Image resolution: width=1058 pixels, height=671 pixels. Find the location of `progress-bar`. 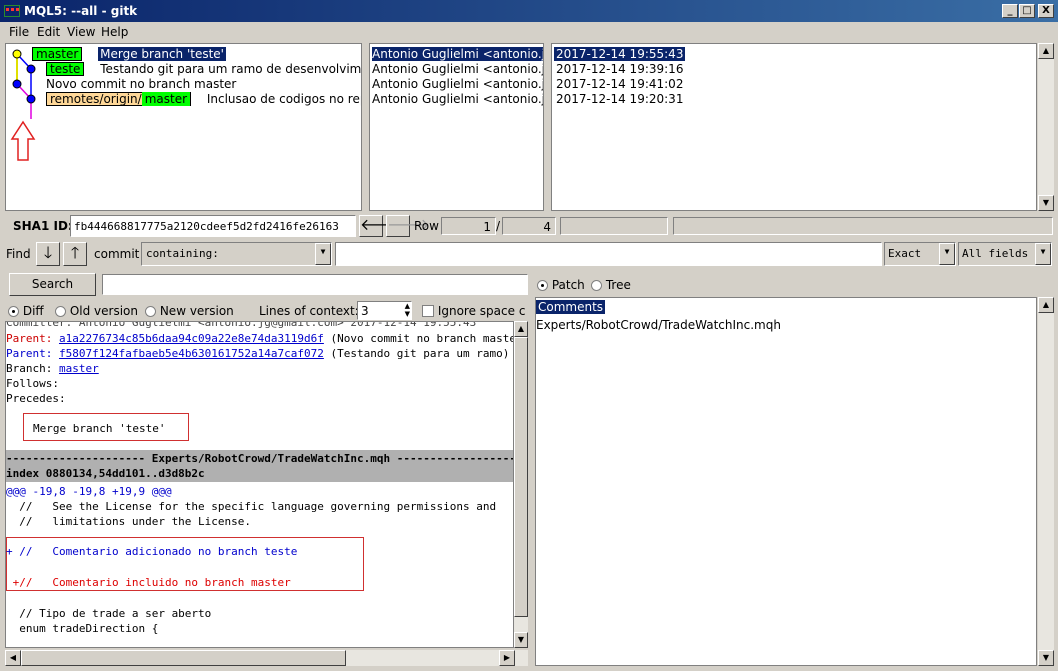

progress-bar is located at coordinates (863, 226).